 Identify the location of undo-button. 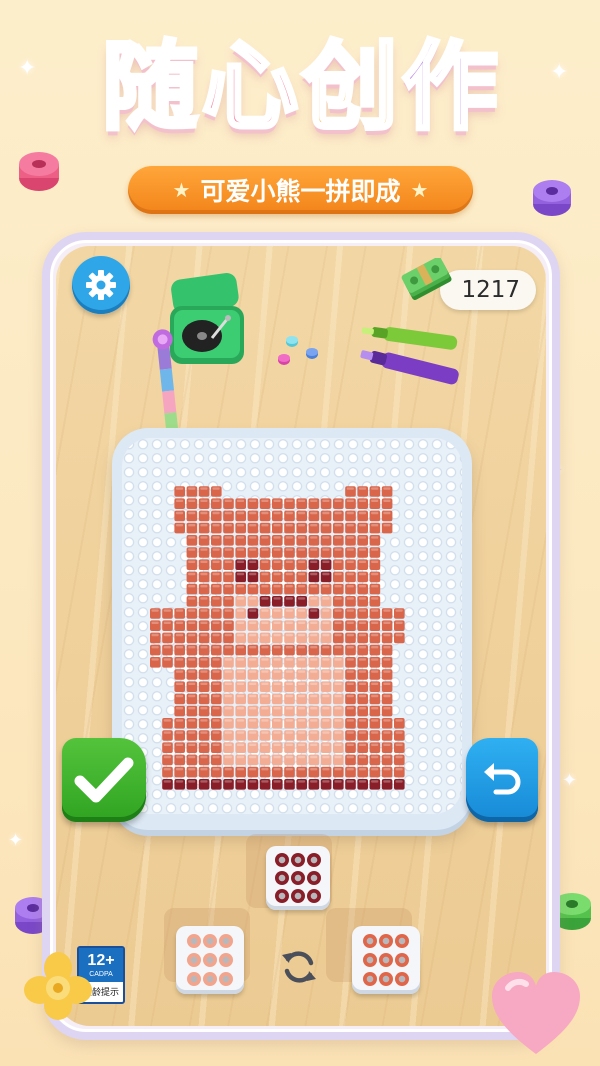
(502, 780).